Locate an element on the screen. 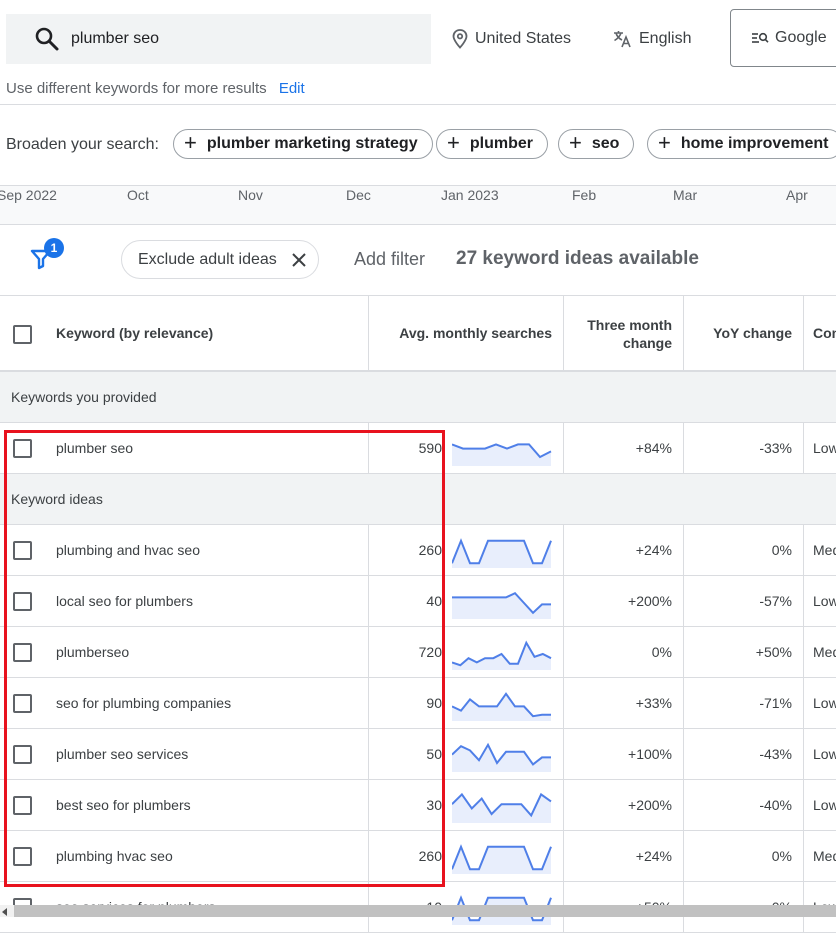 This screenshot has height=933, width=836. header-keyword: Keyword (by relevance) is located at coordinates (134, 333).